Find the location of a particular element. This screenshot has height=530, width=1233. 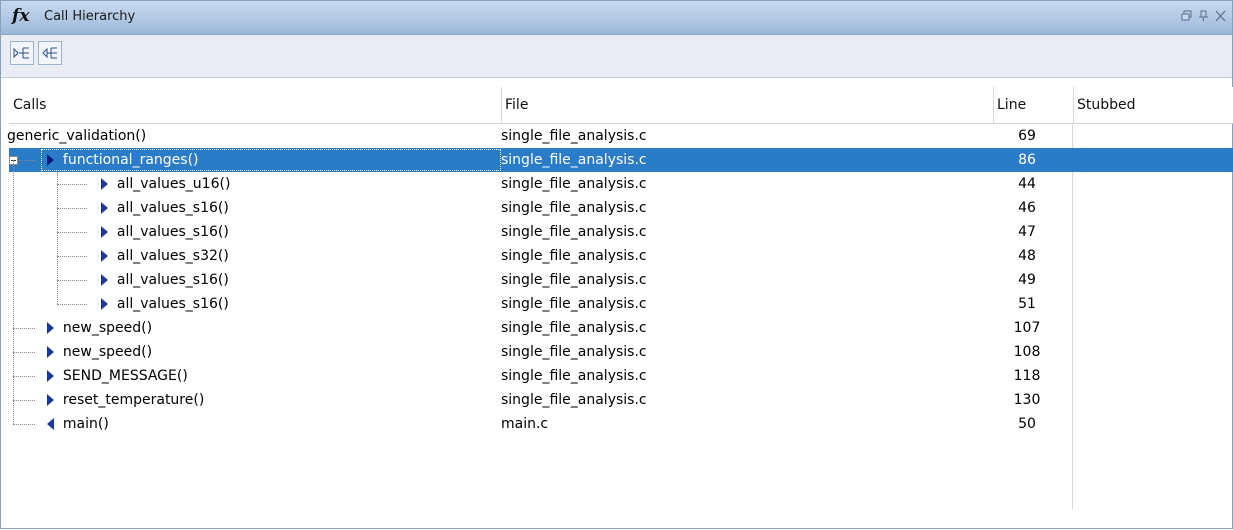

call-cell: SEND_MESSAGE() is located at coordinates (117, 376).